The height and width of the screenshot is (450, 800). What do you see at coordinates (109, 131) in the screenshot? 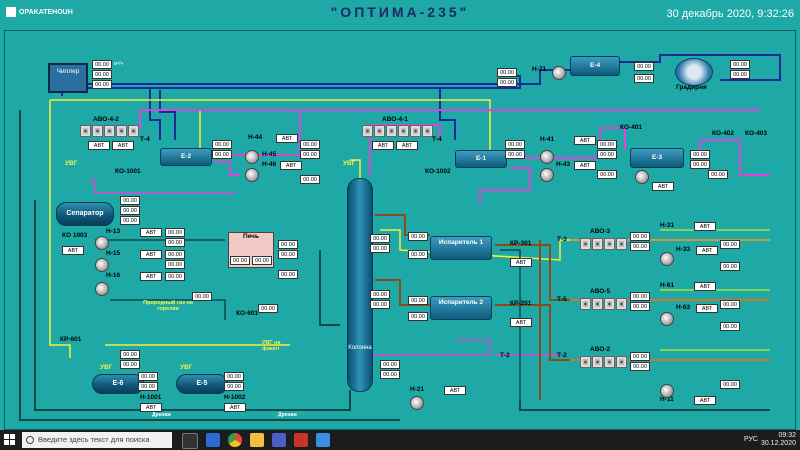
I see `avo42-fans` at bounding box center [109, 131].